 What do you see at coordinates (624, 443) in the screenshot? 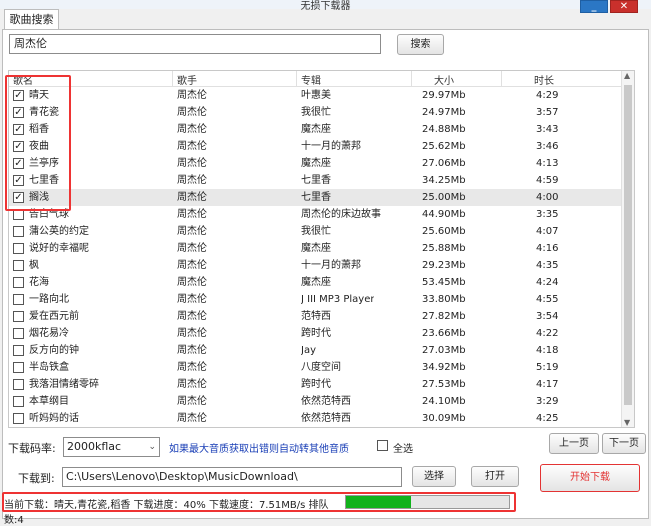
I see `next-page-button: 下一页` at bounding box center [624, 443].